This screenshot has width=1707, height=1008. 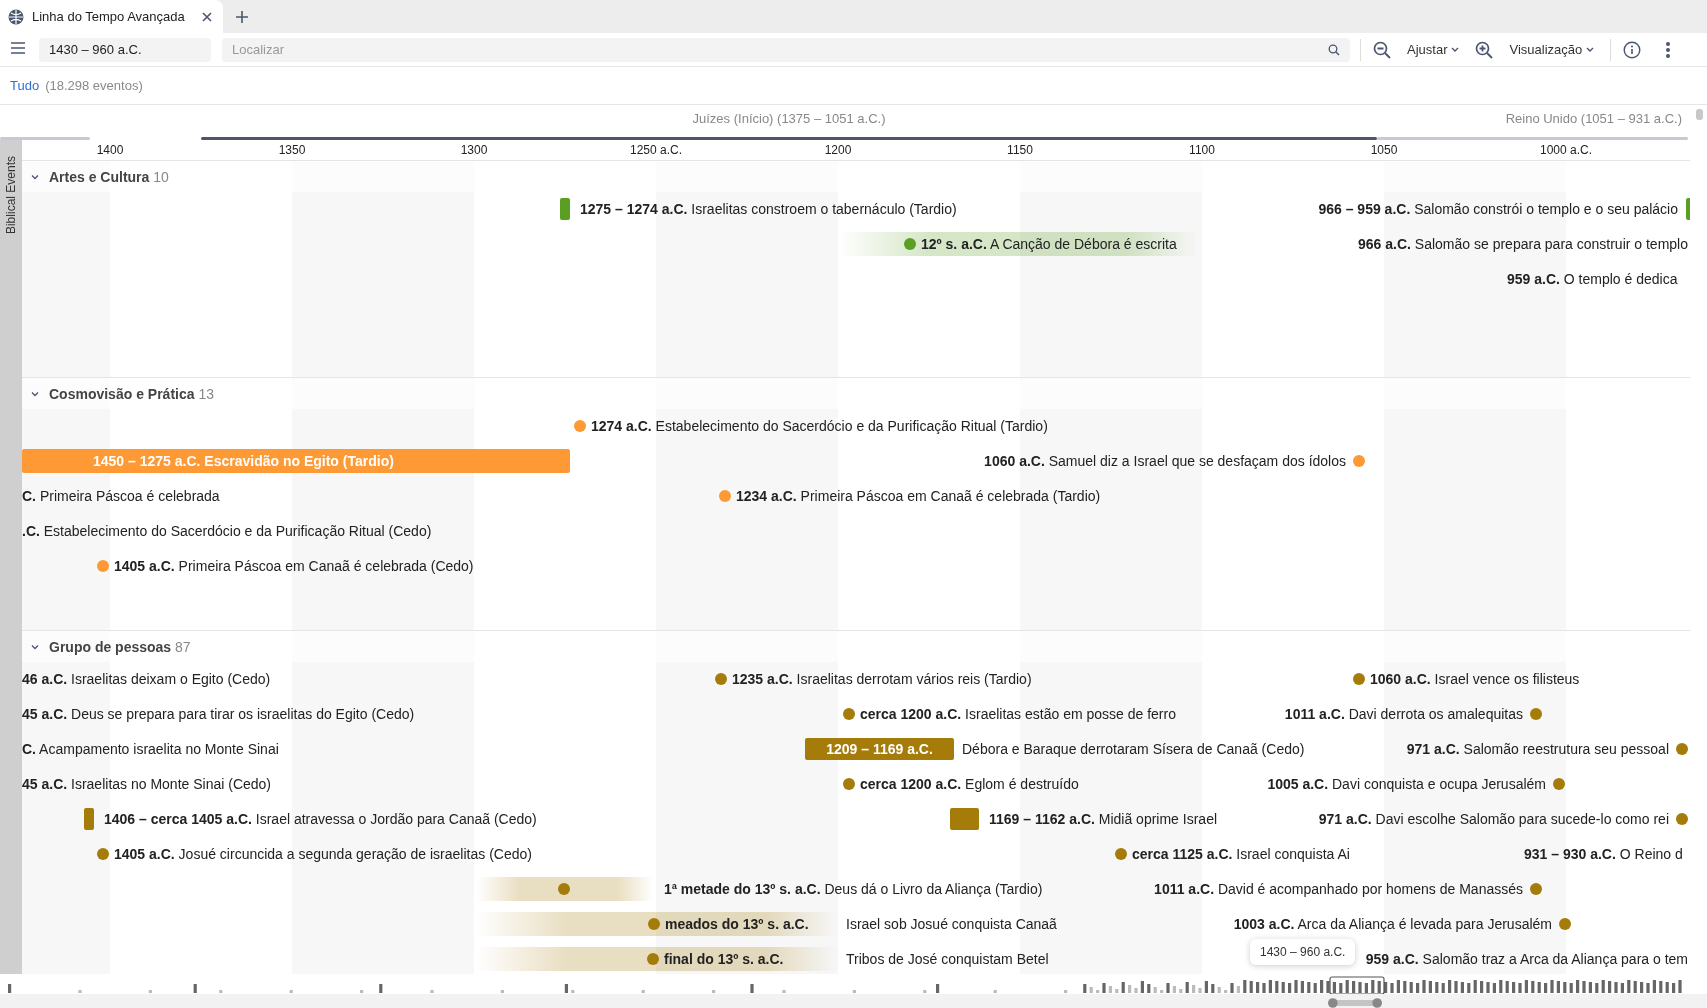 I want to click on zoom-in-icon, so click(x=1484, y=49).